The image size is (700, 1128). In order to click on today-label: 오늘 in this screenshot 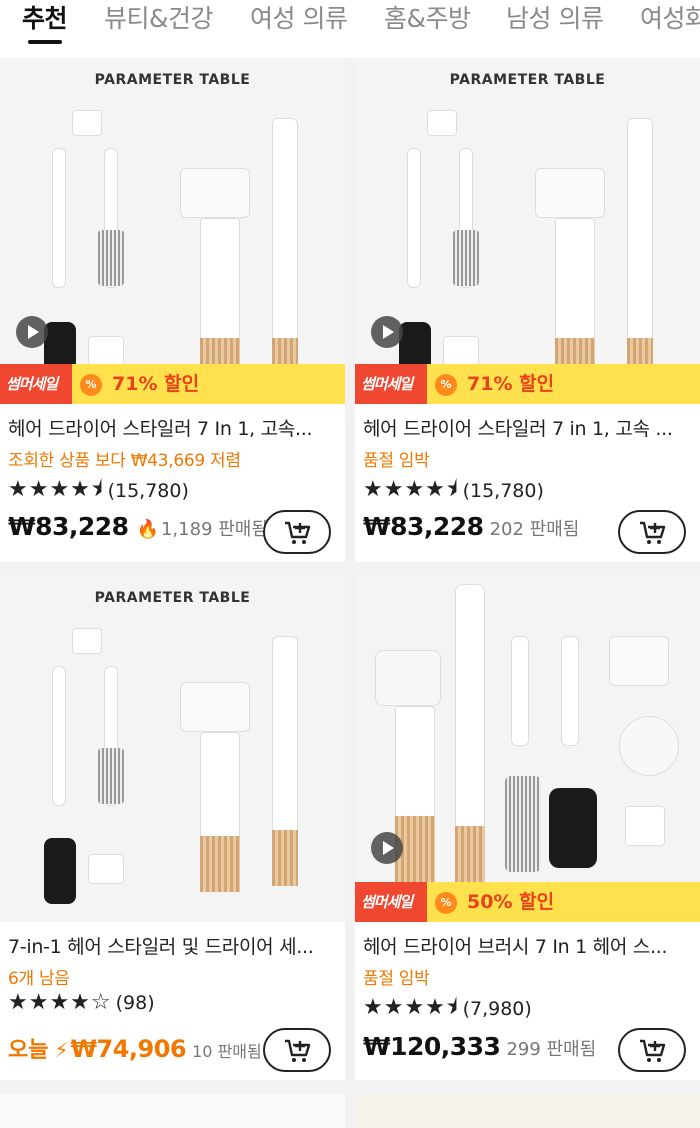, I will do `click(28, 1050)`.